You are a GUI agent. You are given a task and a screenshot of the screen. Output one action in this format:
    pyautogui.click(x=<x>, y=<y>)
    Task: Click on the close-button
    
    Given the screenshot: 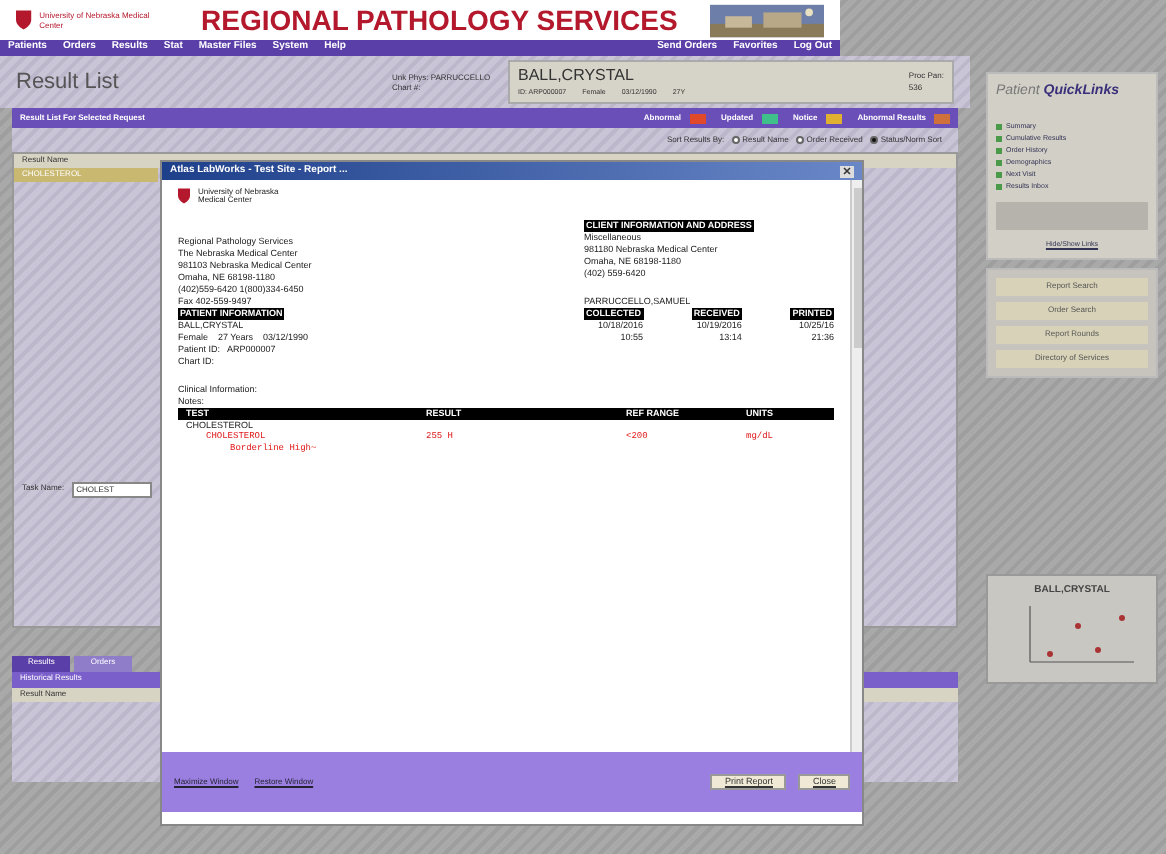 What is the action you would take?
    pyautogui.click(x=847, y=171)
    